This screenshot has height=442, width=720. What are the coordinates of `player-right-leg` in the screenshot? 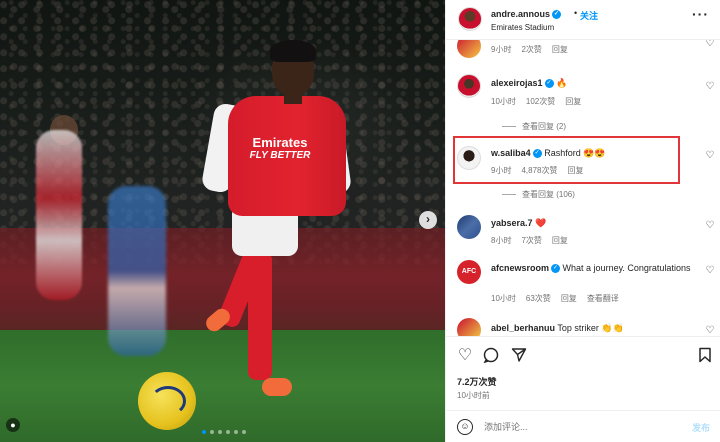 It's located at (260, 316).